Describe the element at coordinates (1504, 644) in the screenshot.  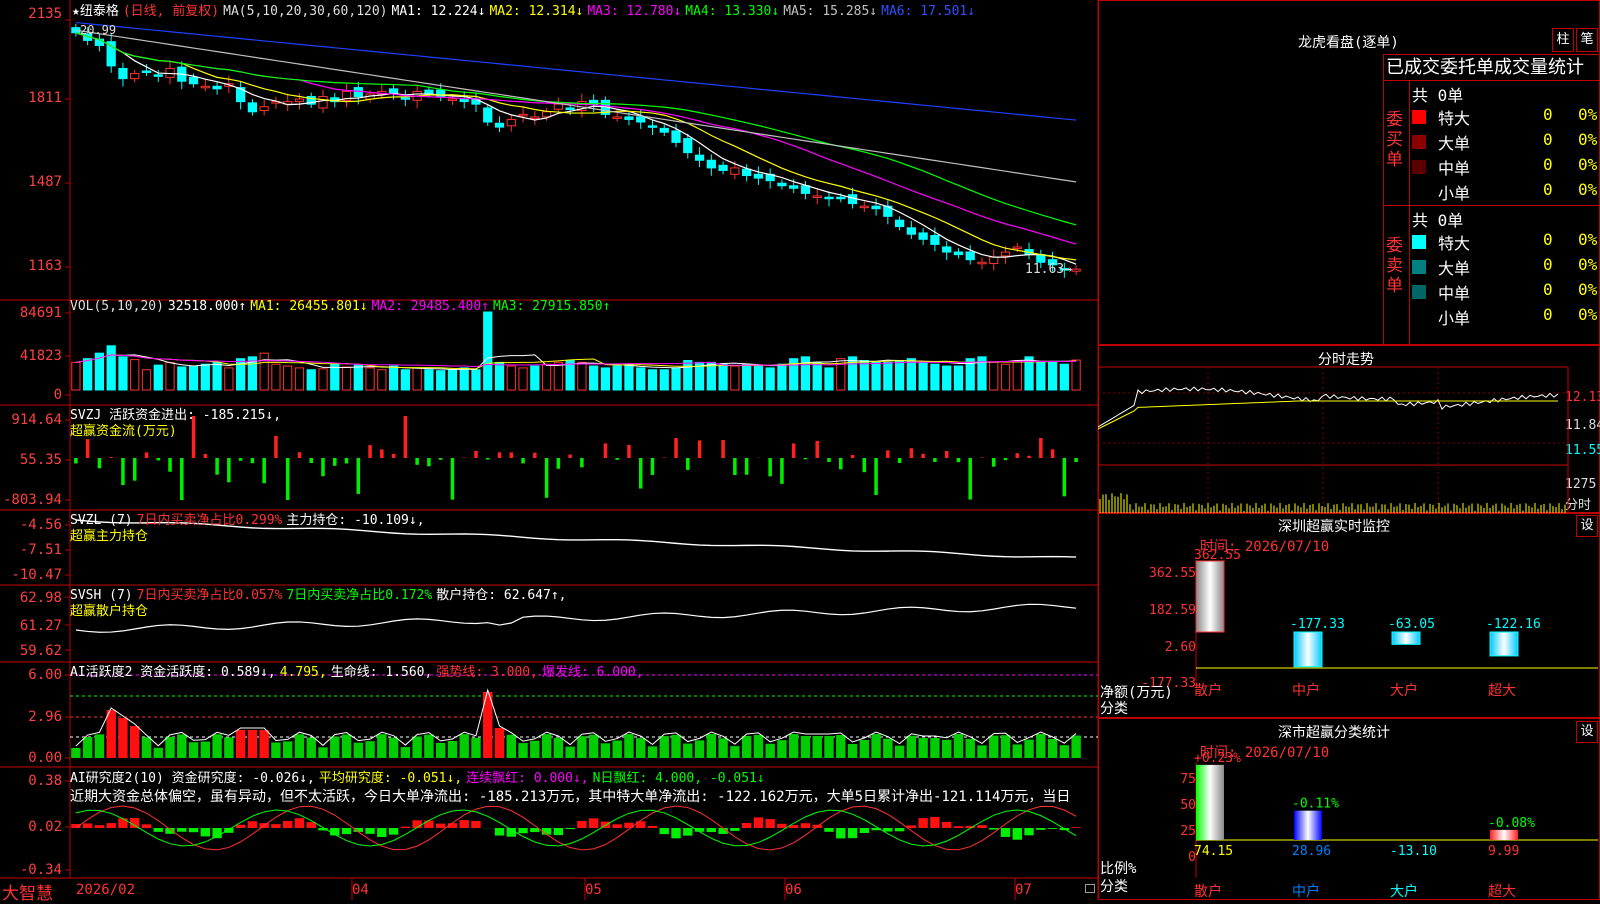
I see `monitor-bar` at that location.